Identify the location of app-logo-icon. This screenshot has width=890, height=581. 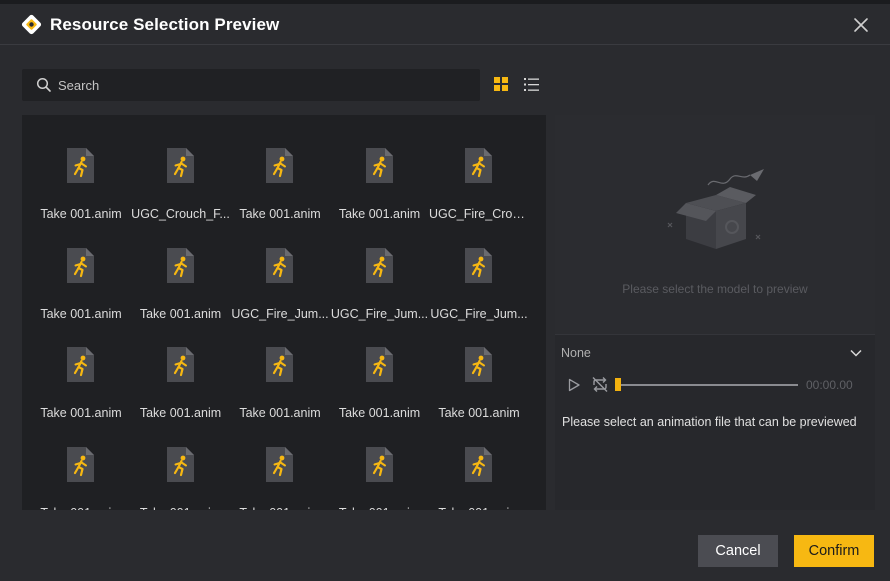
(31, 24).